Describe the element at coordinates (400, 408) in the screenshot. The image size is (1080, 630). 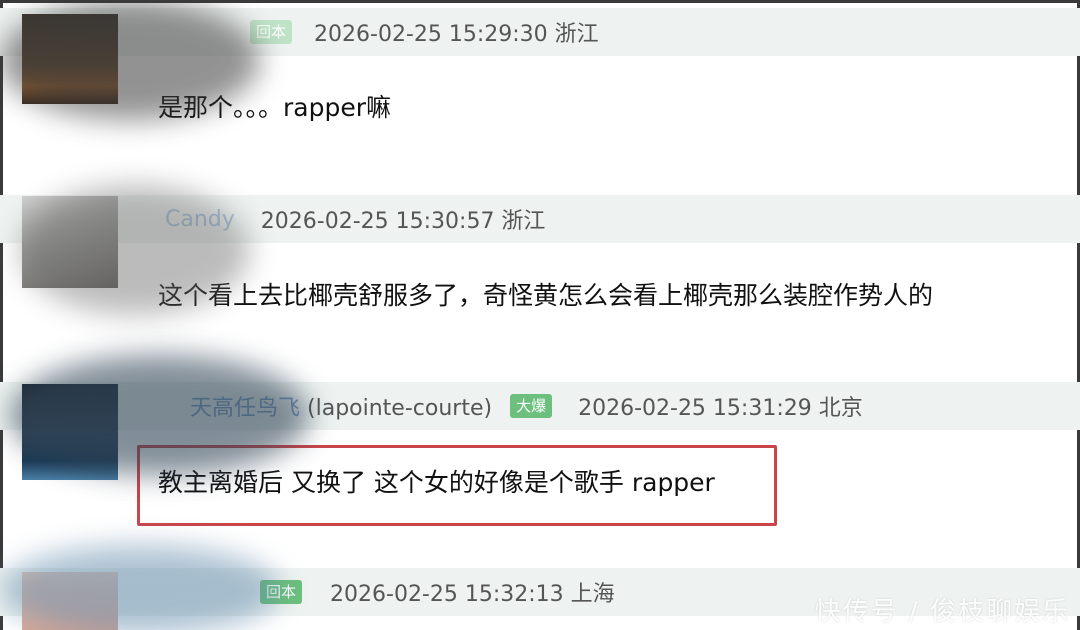
I see `username-handle: (lapointe-courte)` at that location.